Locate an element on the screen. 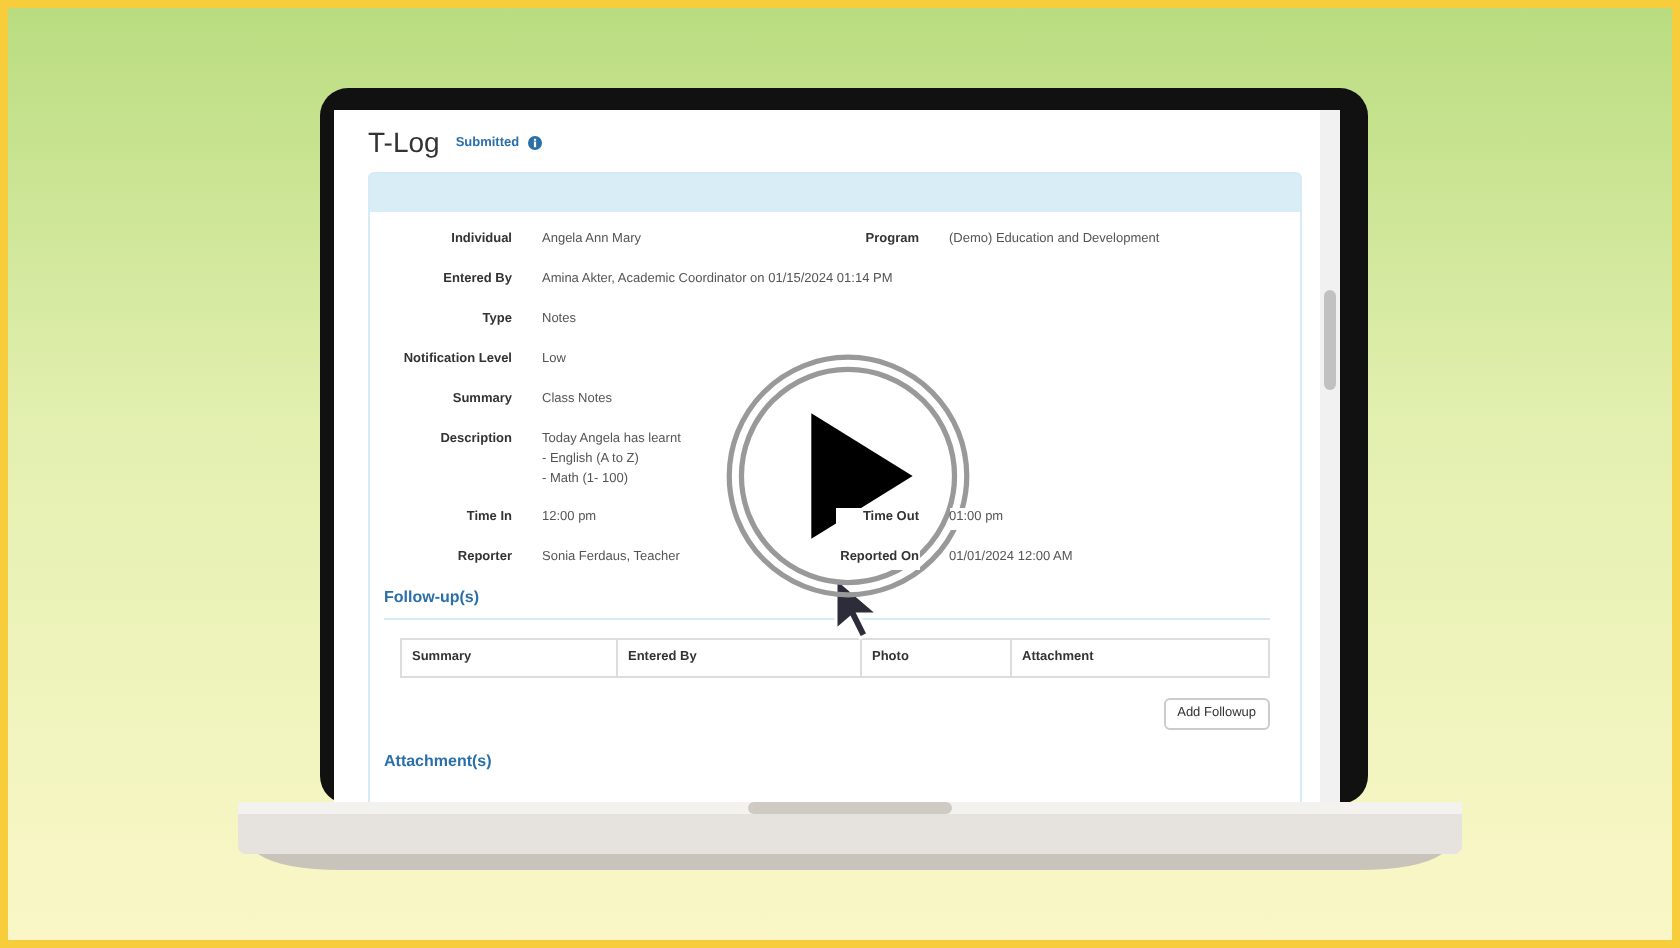  page-title: T-Log is located at coordinates (404, 143).